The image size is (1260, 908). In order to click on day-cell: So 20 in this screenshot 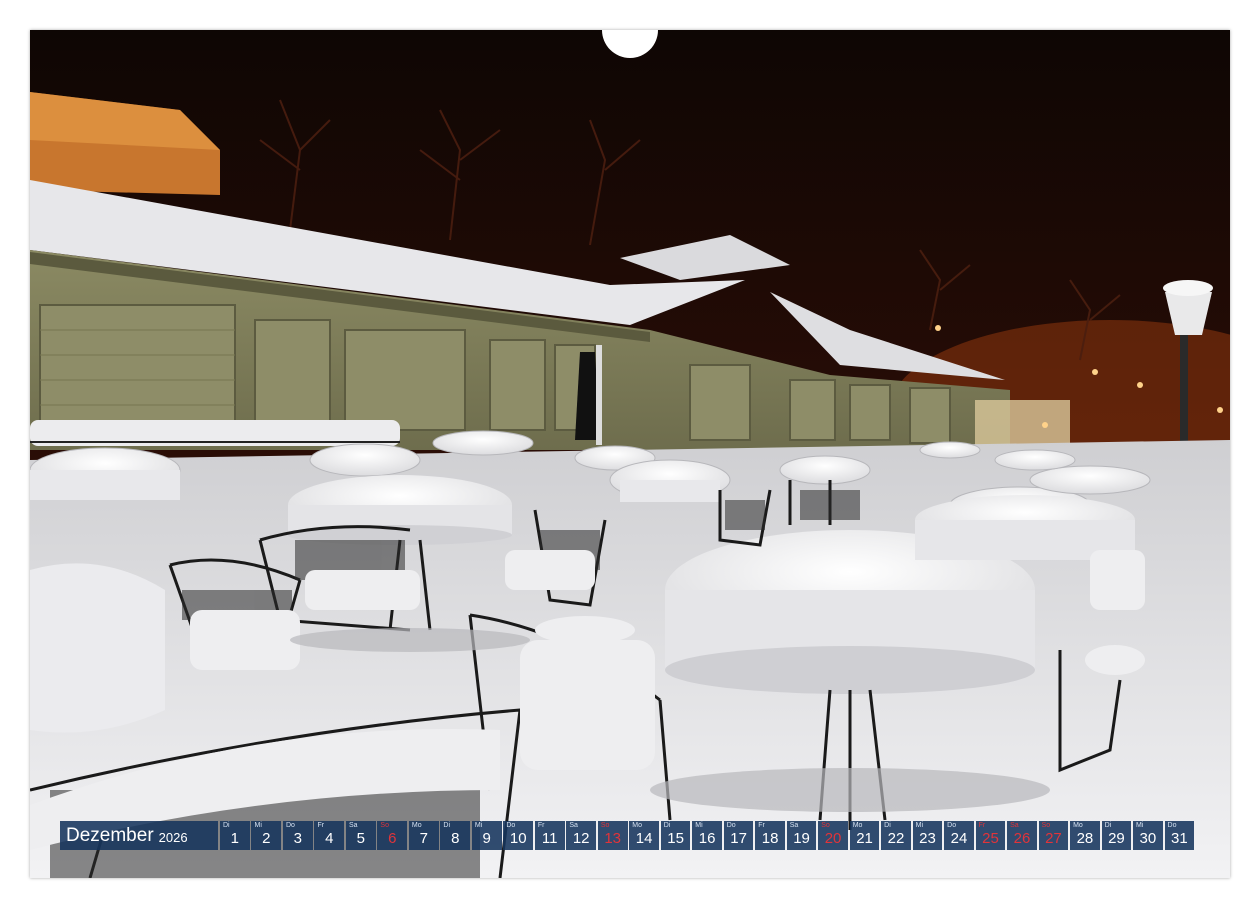, I will do `click(833, 835)`.